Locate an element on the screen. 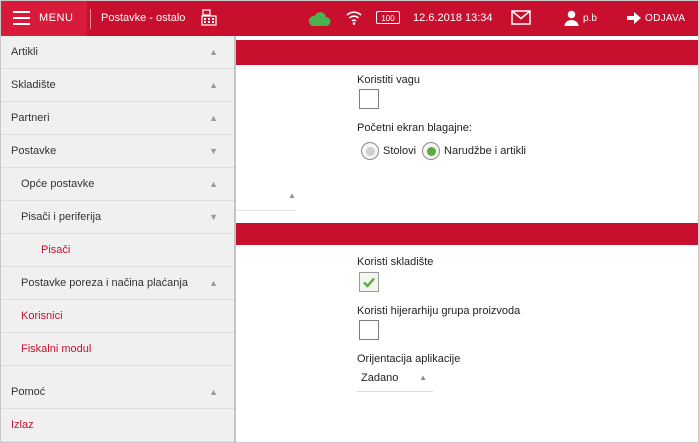 This screenshot has width=699, height=443. logout-button: ODJAVA is located at coordinates (665, 18).